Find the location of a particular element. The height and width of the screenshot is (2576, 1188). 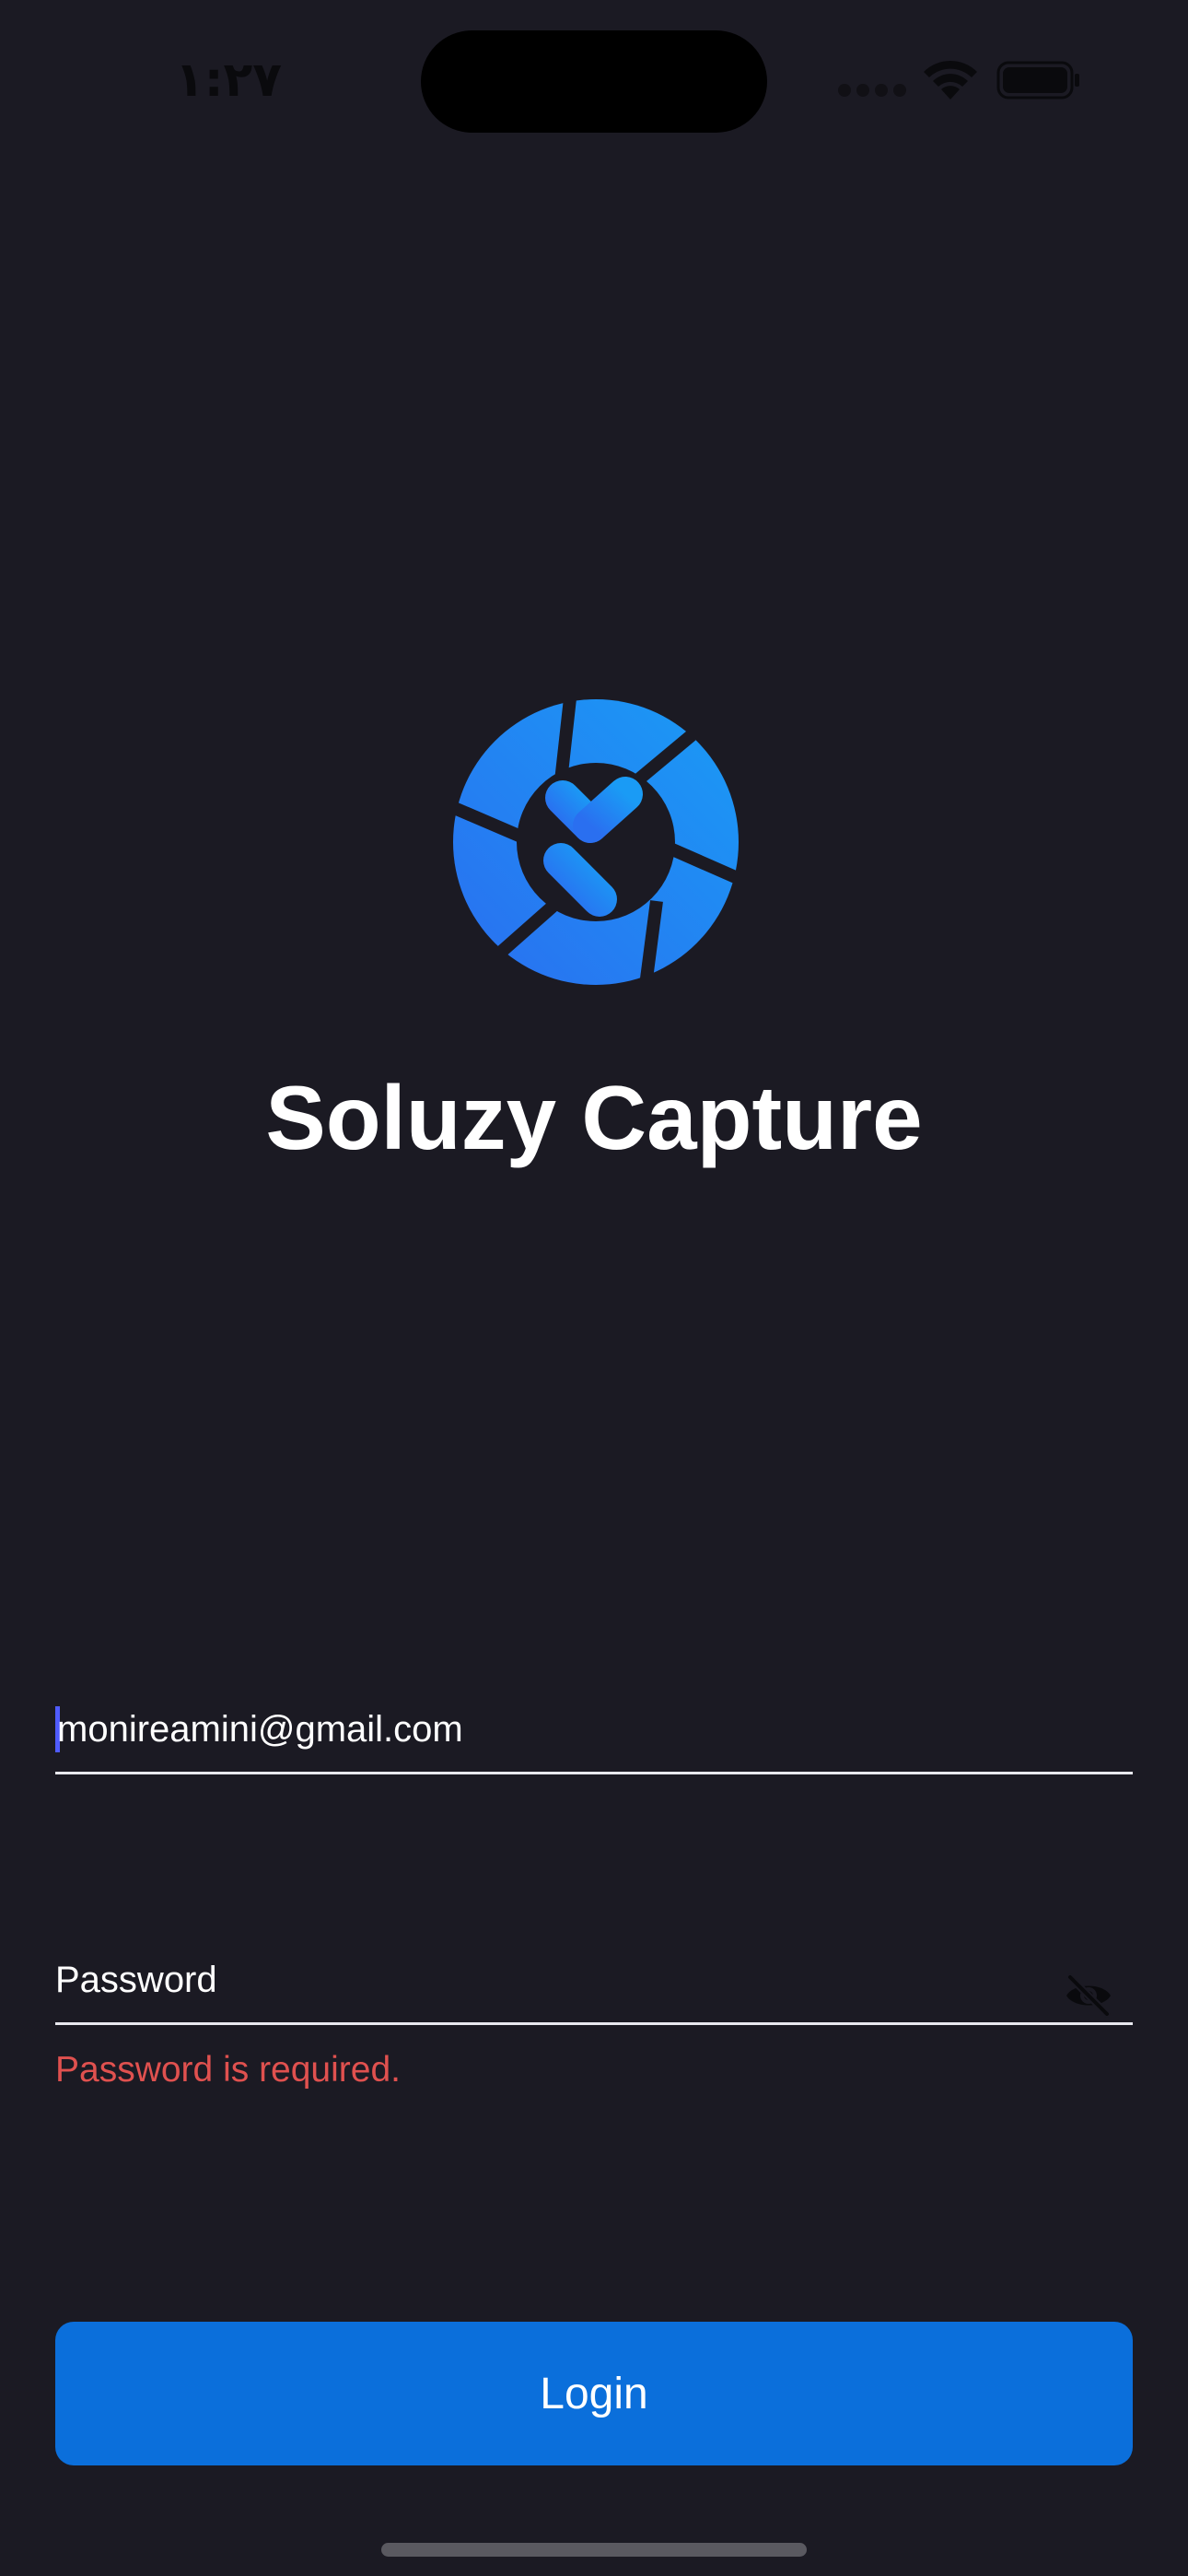

app-title: Soluzy Capture is located at coordinates (594, 1117).